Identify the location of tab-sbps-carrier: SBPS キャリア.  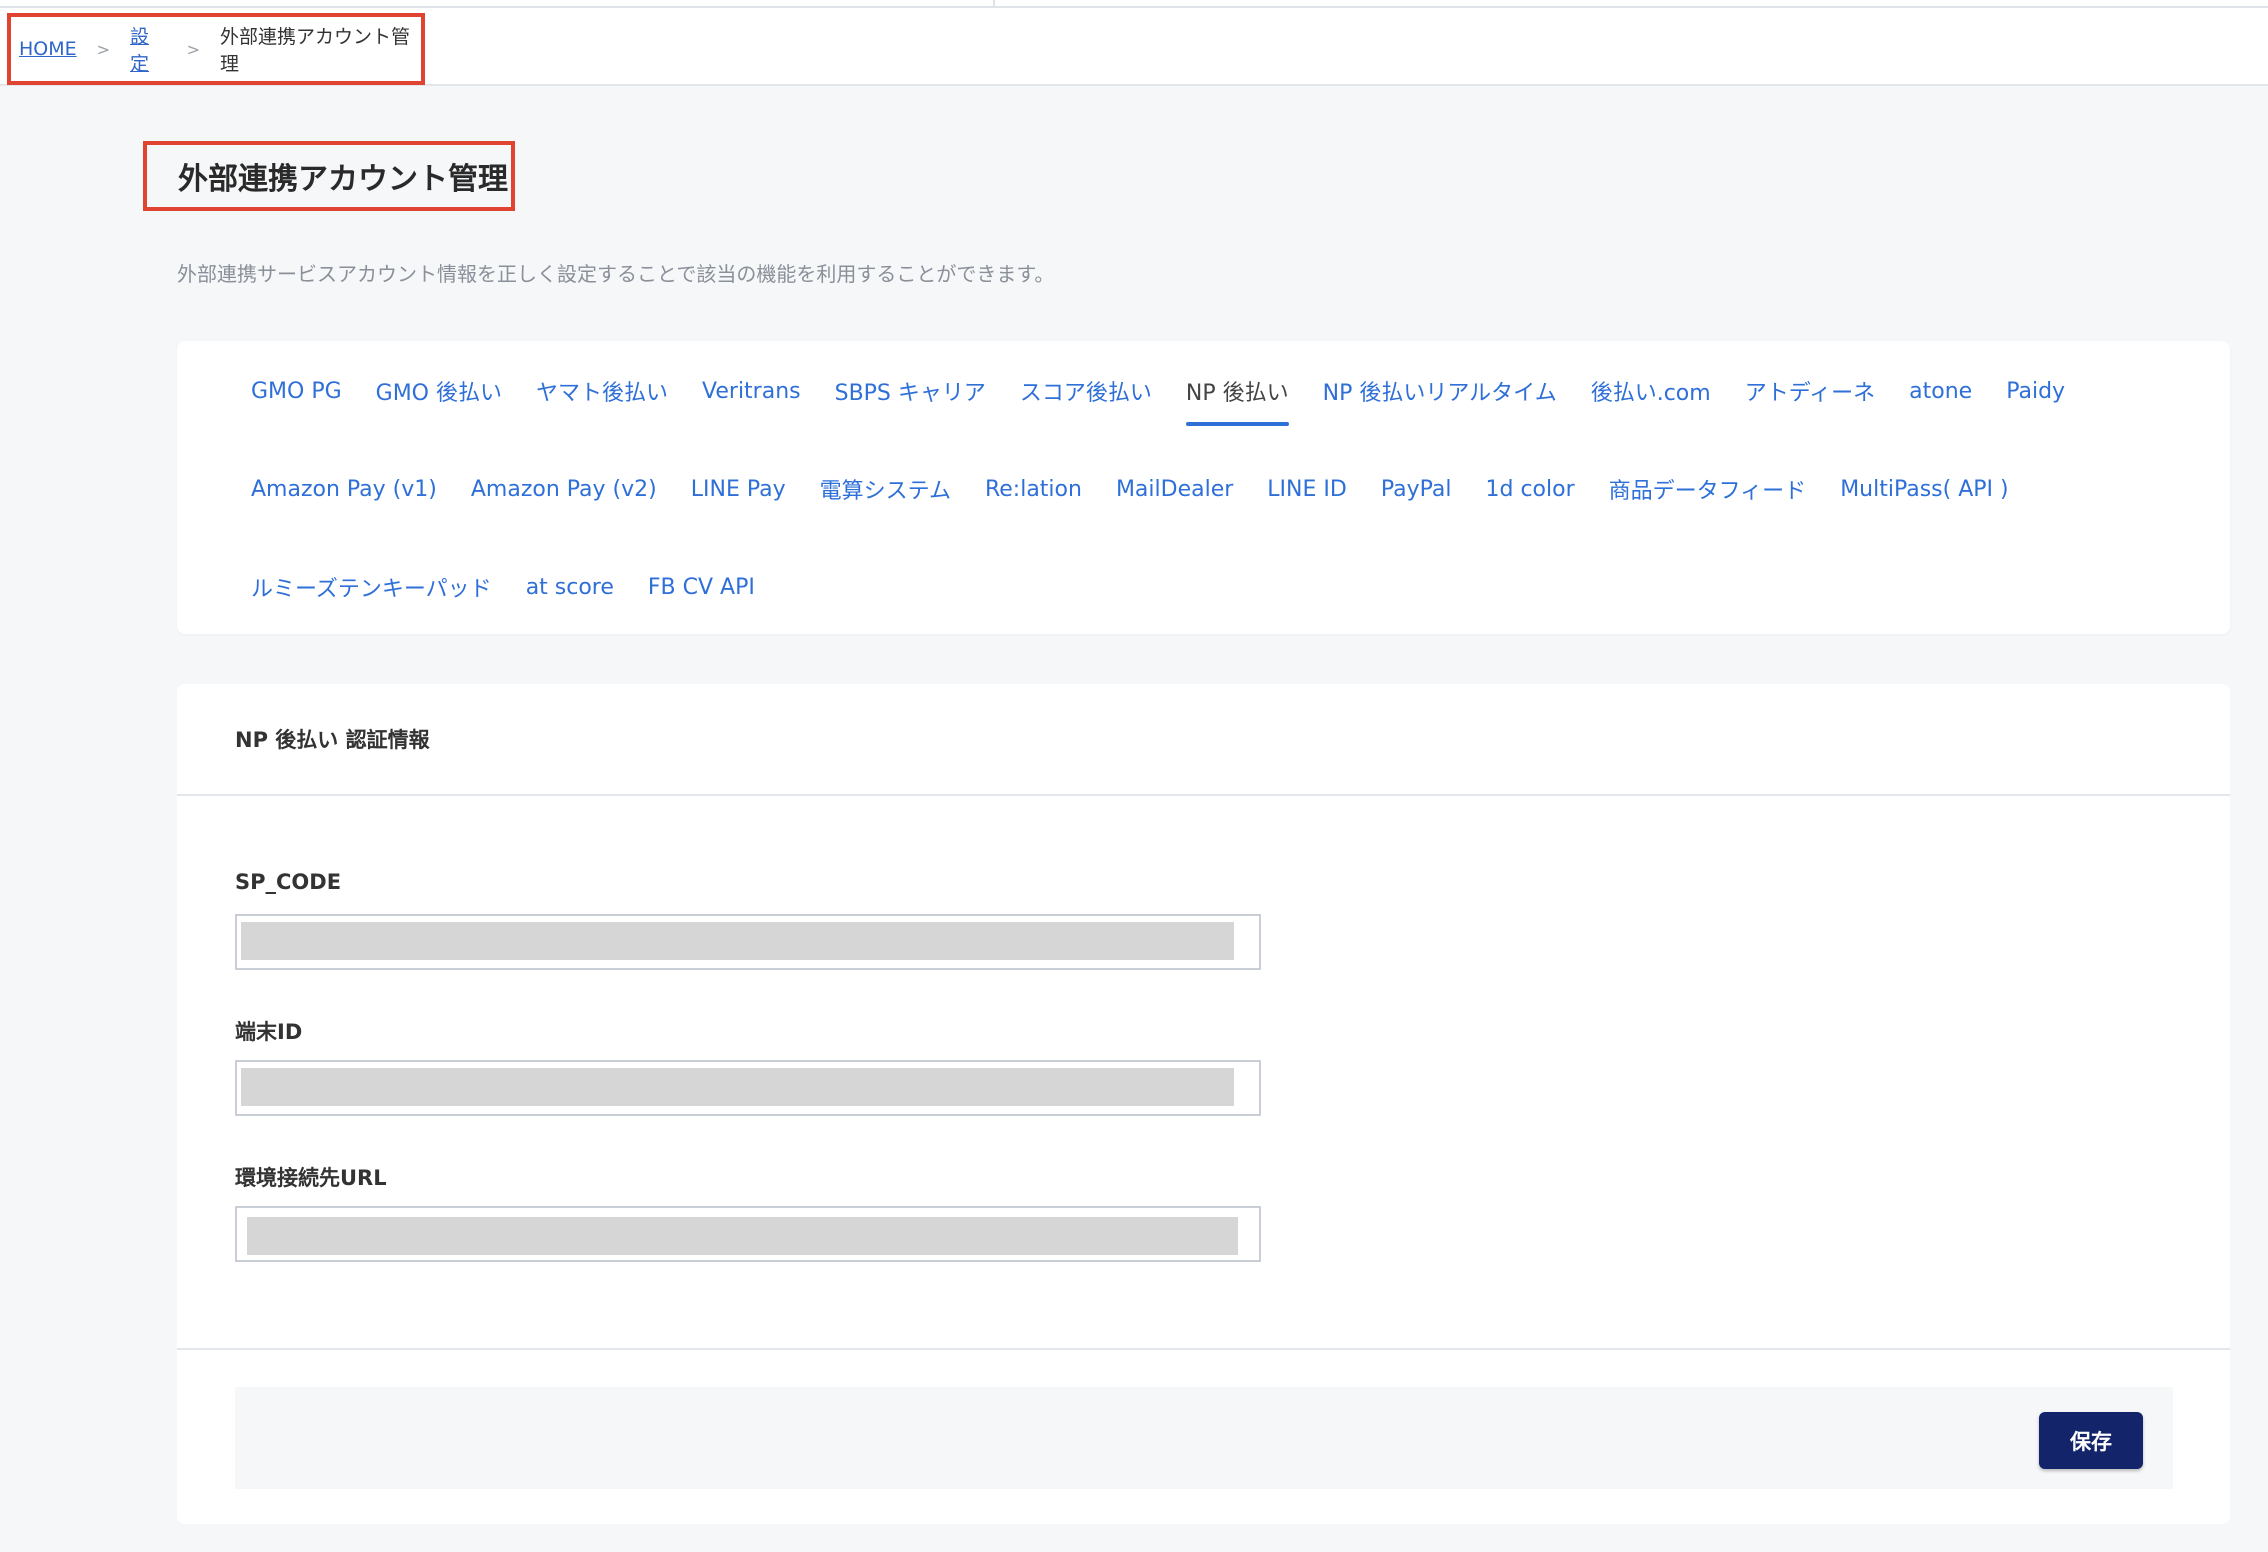
(910, 391).